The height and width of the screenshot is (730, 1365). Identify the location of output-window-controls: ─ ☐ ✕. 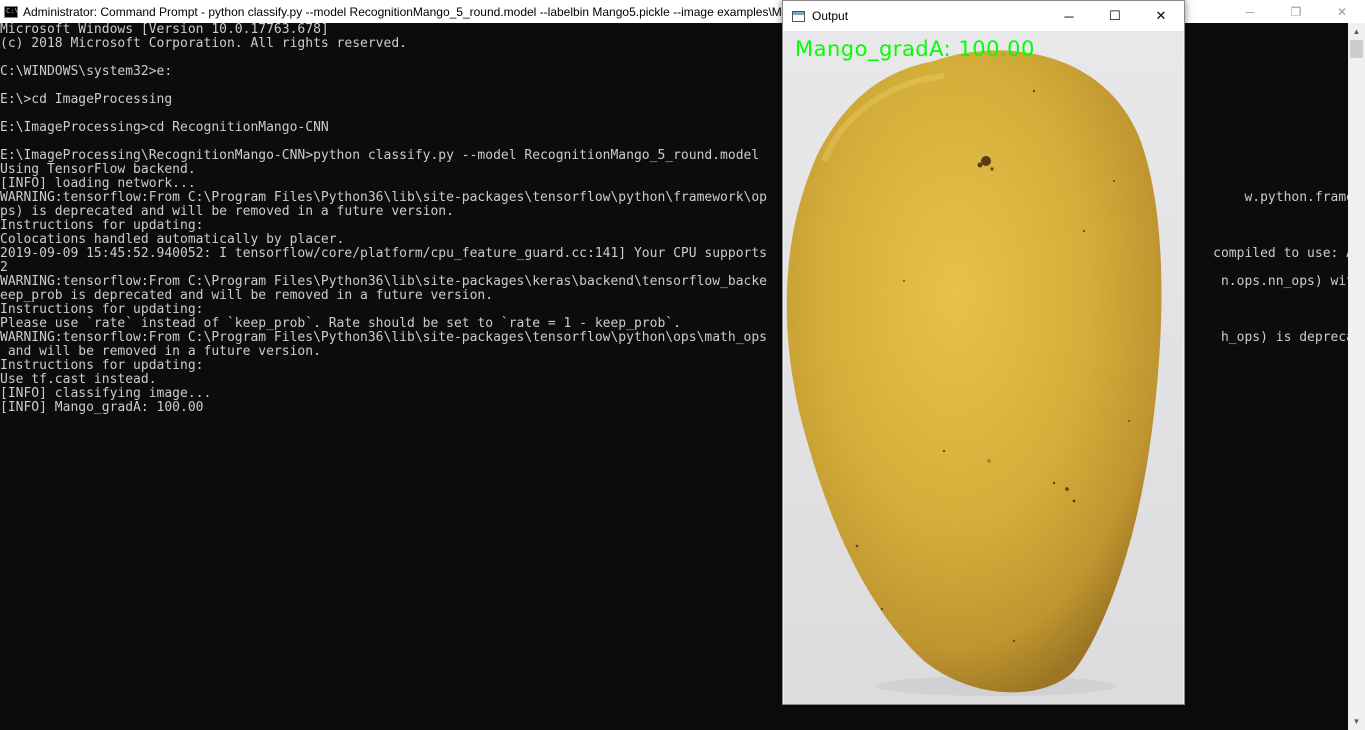
(1115, 16).